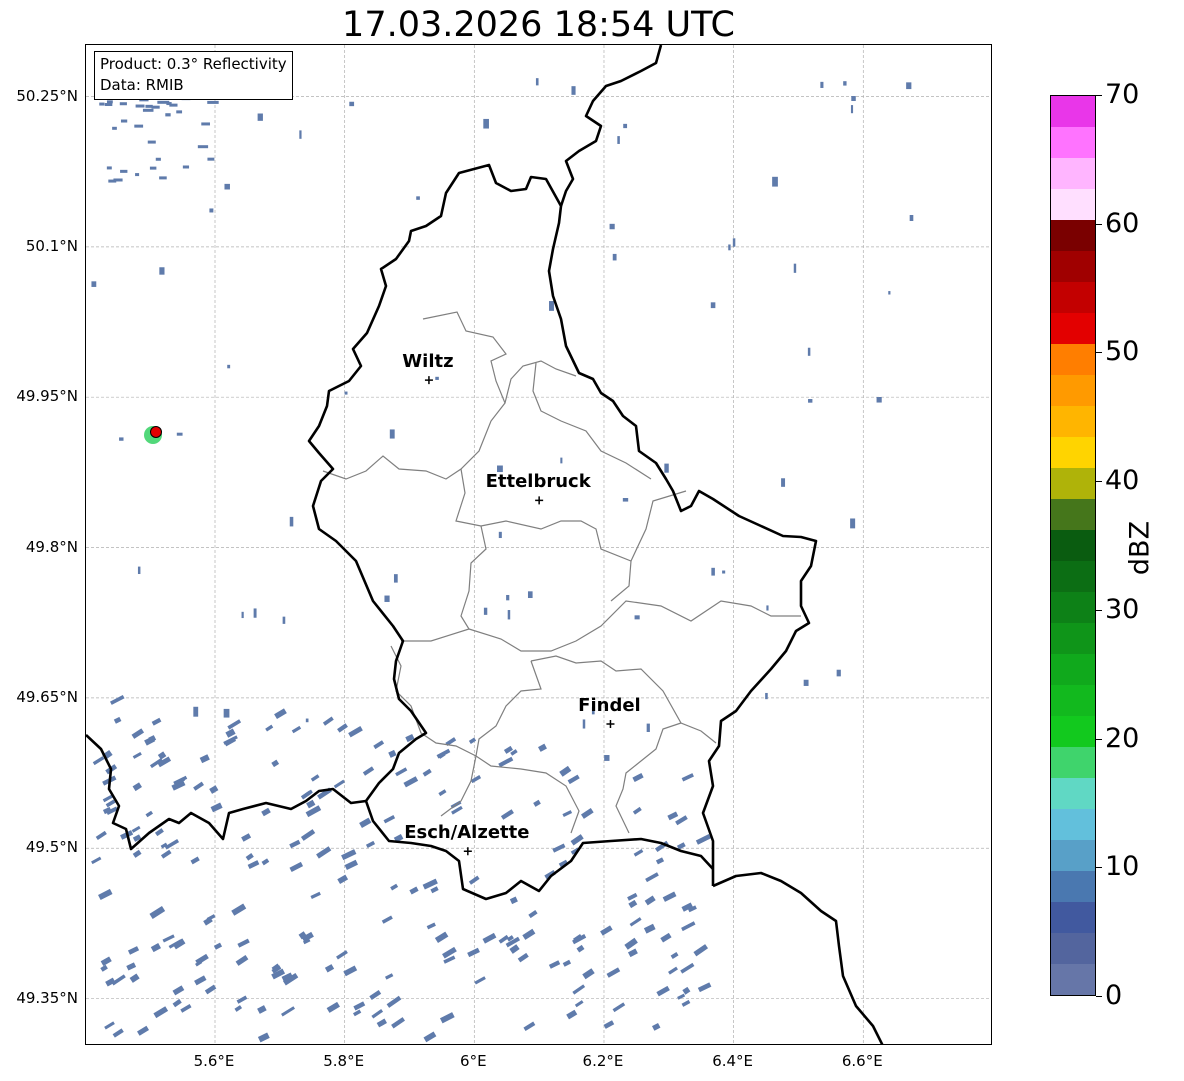 This screenshot has width=1184, height=1081. I want to click on lat-tick-label: 50.25°N, so click(47, 95).